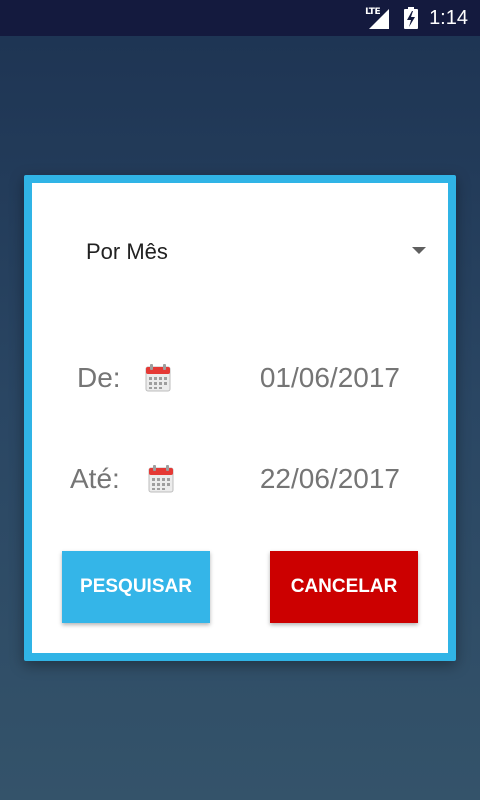 This screenshot has height=800, width=480. I want to click on status-icons: LTE 1:14, so click(416, 18).